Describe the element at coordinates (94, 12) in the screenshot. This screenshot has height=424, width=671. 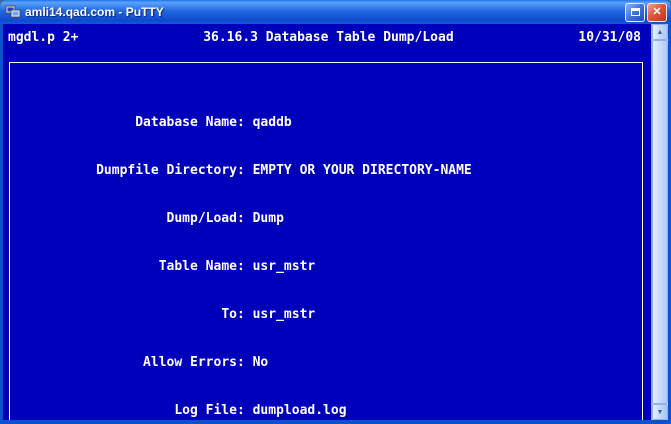
I see `window-title: amli14.qad.com - PuTTY` at that location.